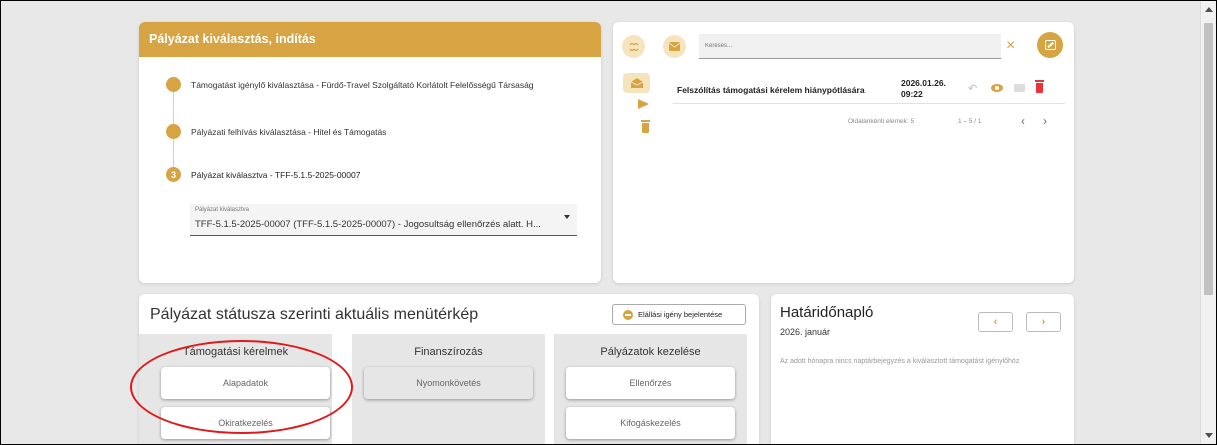  What do you see at coordinates (997, 88) in the screenshot?
I see `view-icon` at bounding box center [997, 88].